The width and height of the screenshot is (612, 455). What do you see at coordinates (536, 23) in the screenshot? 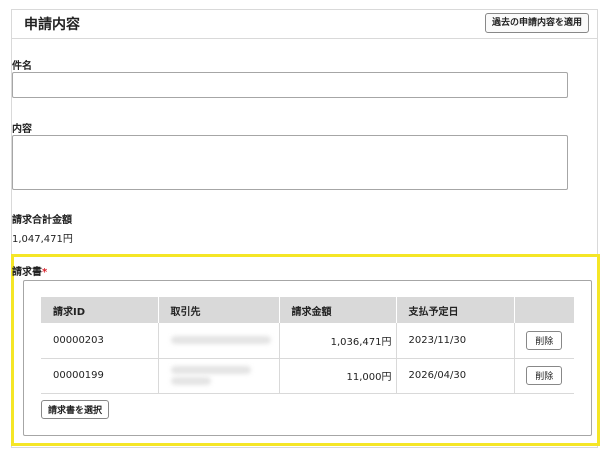
I see `apply-past-content-button: 過去の申請内容を適用` at bounding box center [536, 23].